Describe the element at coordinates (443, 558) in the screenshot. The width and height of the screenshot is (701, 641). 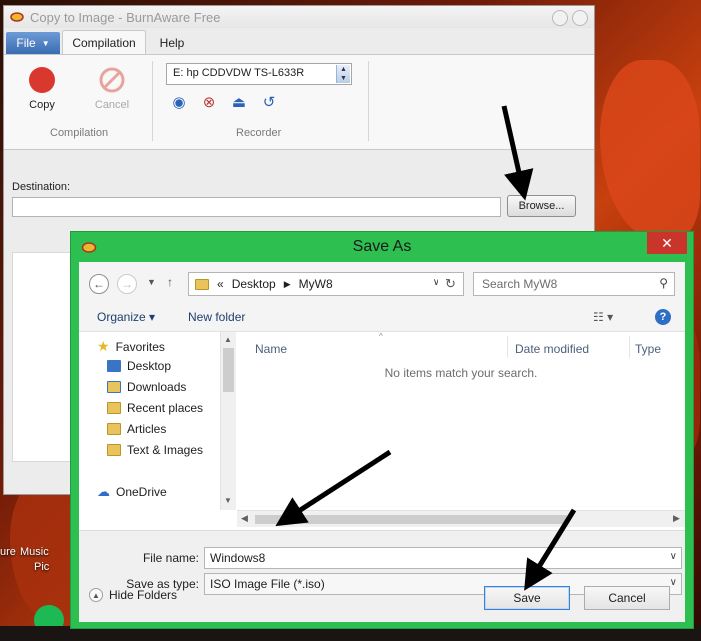
I see `file-name-input: Windows8 ∨` at that location.